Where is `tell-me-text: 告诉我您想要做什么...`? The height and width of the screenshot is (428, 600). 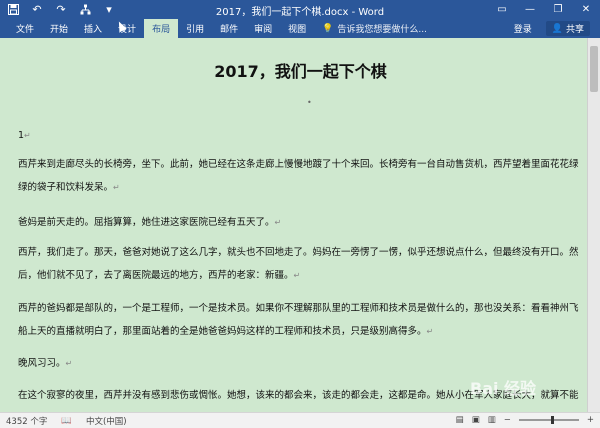
tell-me-text: 告诉我您想要做什么... is located at coordinates (382, 30).